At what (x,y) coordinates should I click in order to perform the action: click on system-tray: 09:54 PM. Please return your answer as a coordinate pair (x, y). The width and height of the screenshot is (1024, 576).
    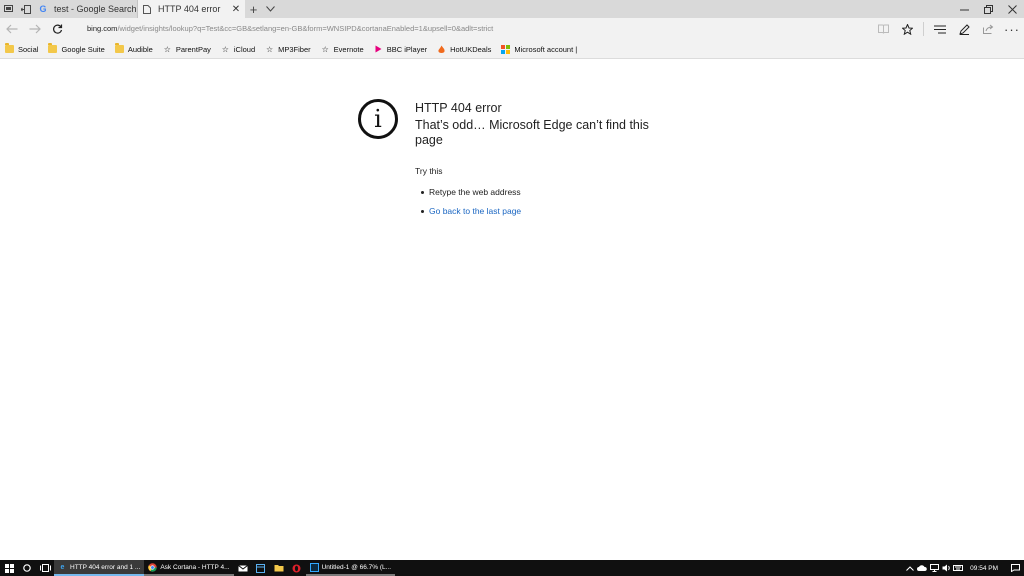
    Looking at the image, I should click on (964, 568).